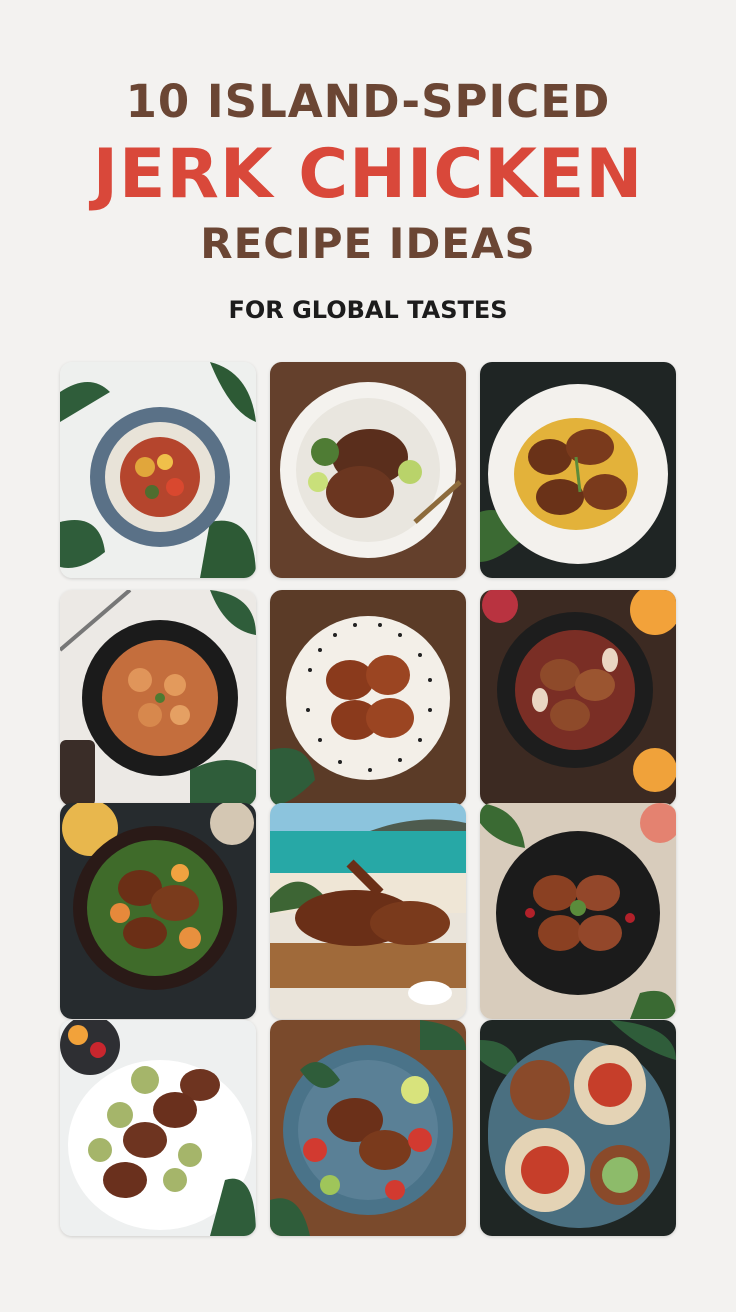 Image resolution: width=736 pixels, height=1312 pixels. Describe the element at coordinates (368, 965) in the screenshot. I see `cutting-board-icon` at that location.